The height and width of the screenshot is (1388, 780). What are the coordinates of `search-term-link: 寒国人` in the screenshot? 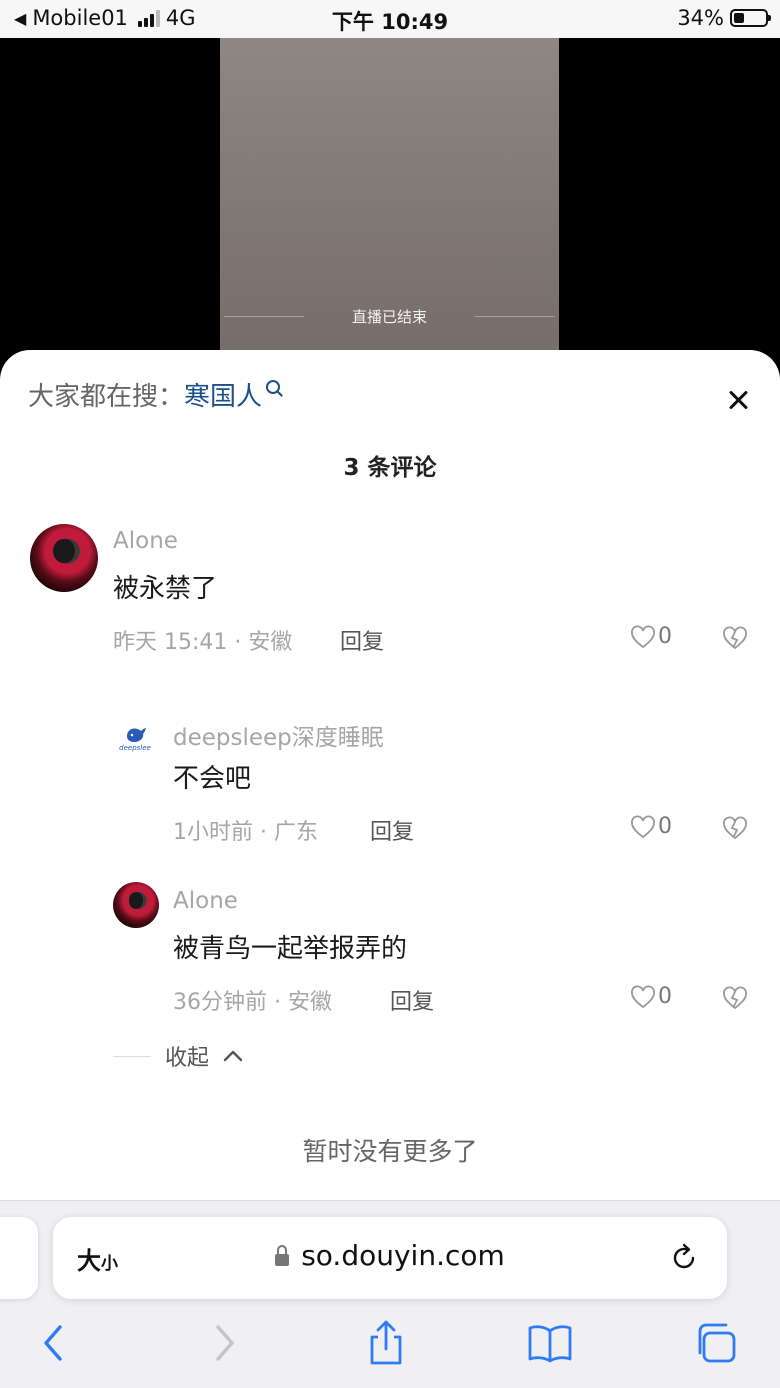 It's located at (223, 394).